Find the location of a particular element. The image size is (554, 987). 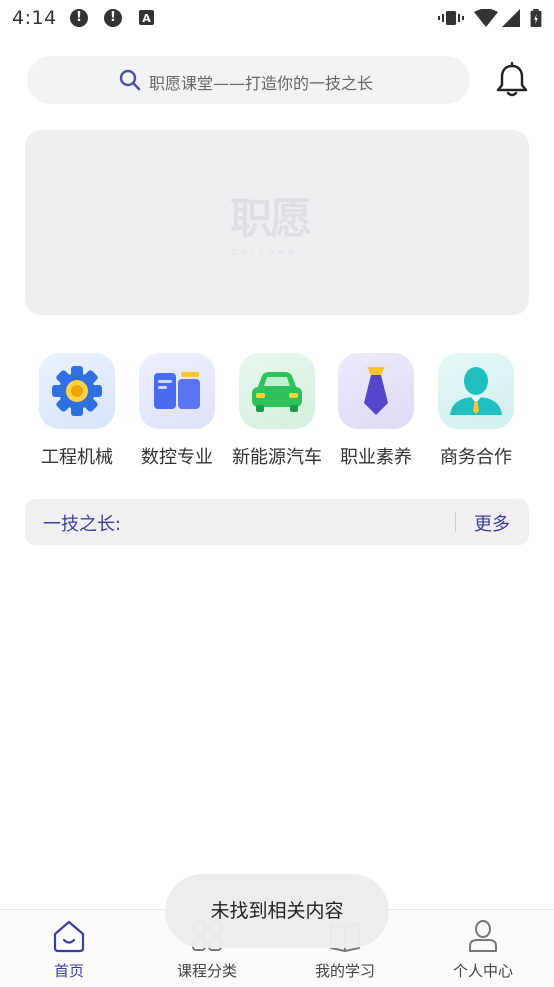

category-label: 商务合作 is located at coordinates (476, 457).